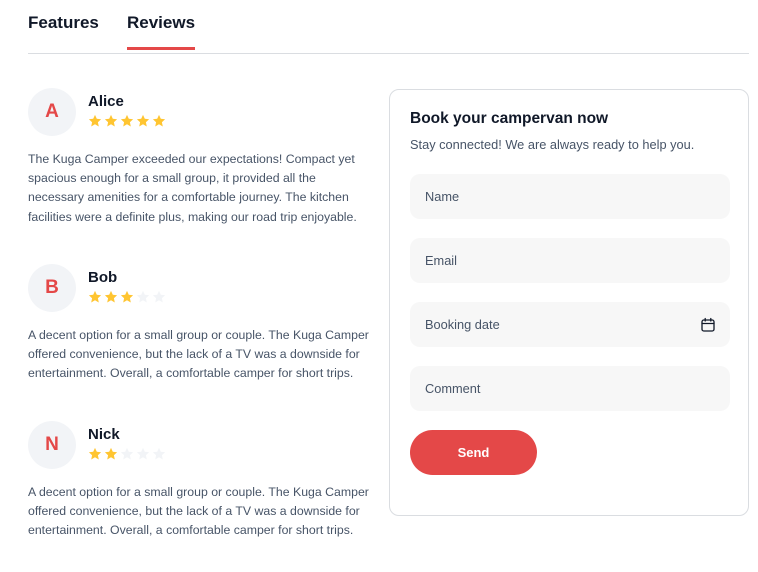 The width and height of the screenshot is (758, 572). Describe the element at coordinates (570, 196) in the screenshot. I see `name-input: Name` at that location.